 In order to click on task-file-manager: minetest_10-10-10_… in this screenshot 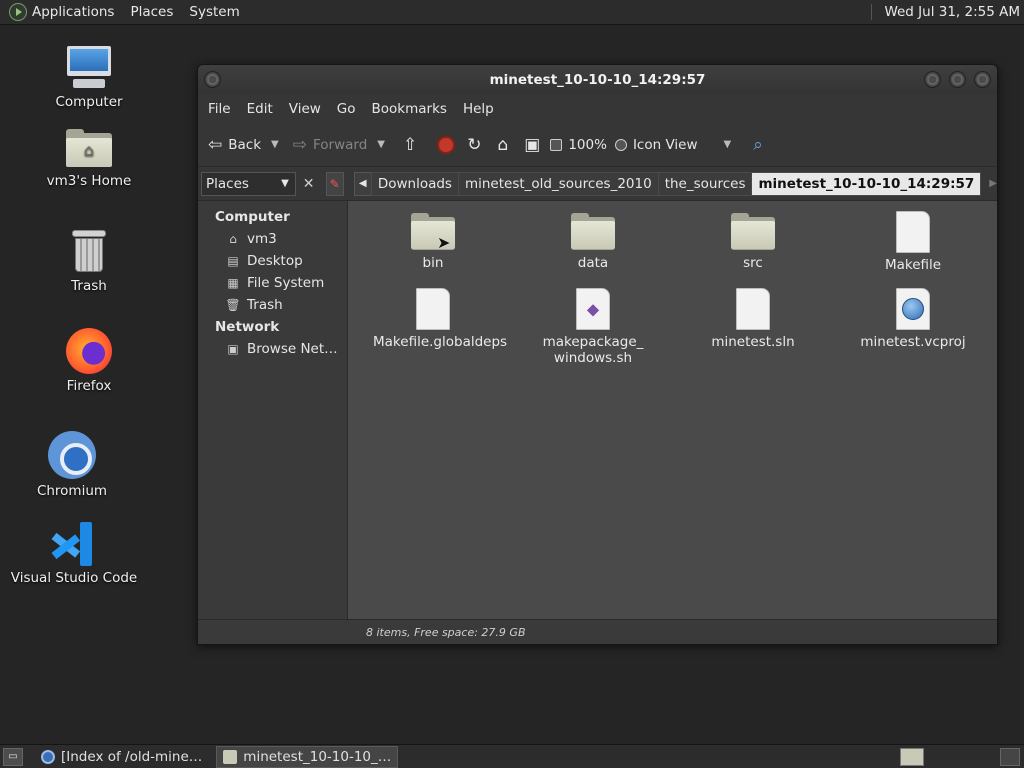, I will do `click(307, 756)`.